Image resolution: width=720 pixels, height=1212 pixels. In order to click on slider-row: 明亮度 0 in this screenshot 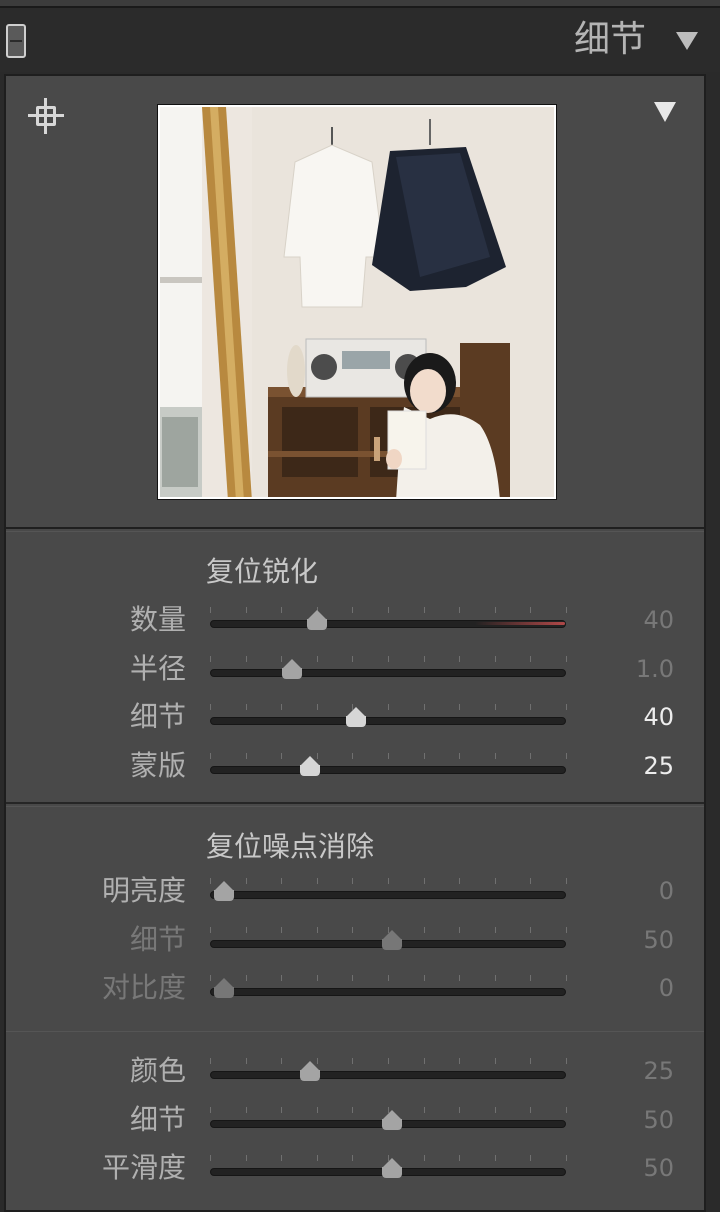, I will do `click(355, 891)`.